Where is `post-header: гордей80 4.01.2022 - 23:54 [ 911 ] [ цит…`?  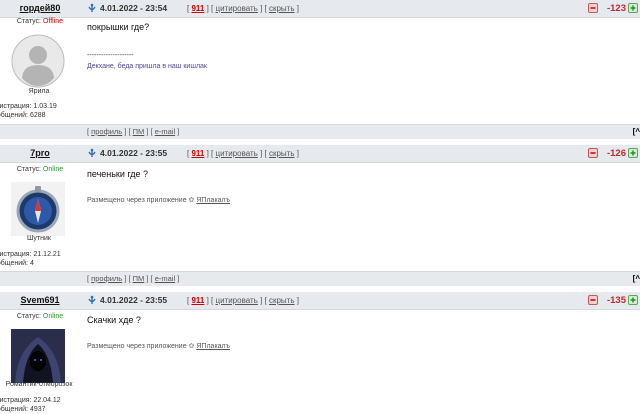 post-header: гордей80 4.01.2022 - 23:54 [ 911 ] [ цит… is located at coordinates (320, 9).